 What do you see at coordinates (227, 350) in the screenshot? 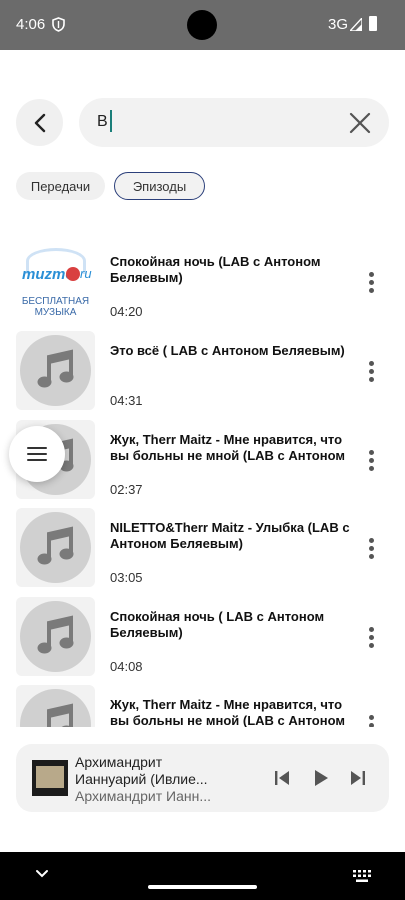
I see `item-title: Это всё ( LAB с Антоном Беляевым)` at bounding box center [227, 350].